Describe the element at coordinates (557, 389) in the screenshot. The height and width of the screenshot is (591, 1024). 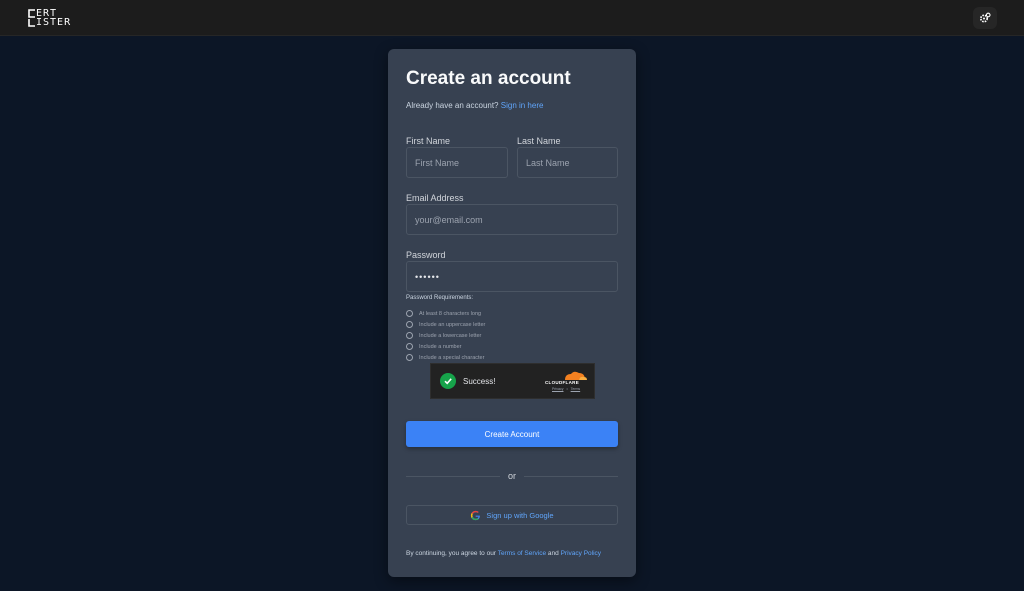
I see `captcha-privacy-link: Privacy` at that location.